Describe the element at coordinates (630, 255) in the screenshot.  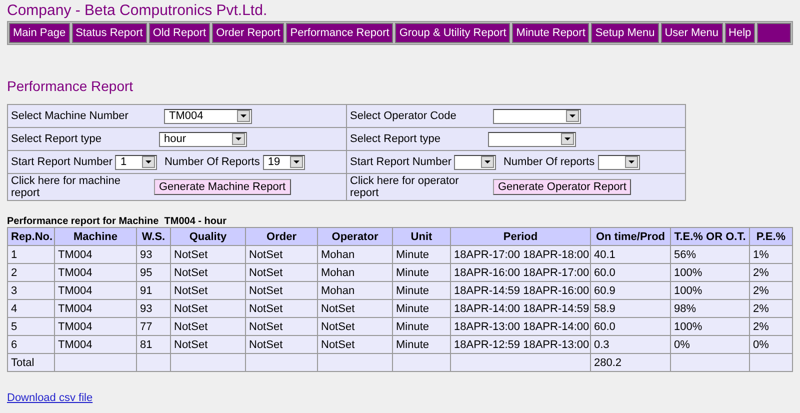
I see `table-cell: 40.1` at that location.